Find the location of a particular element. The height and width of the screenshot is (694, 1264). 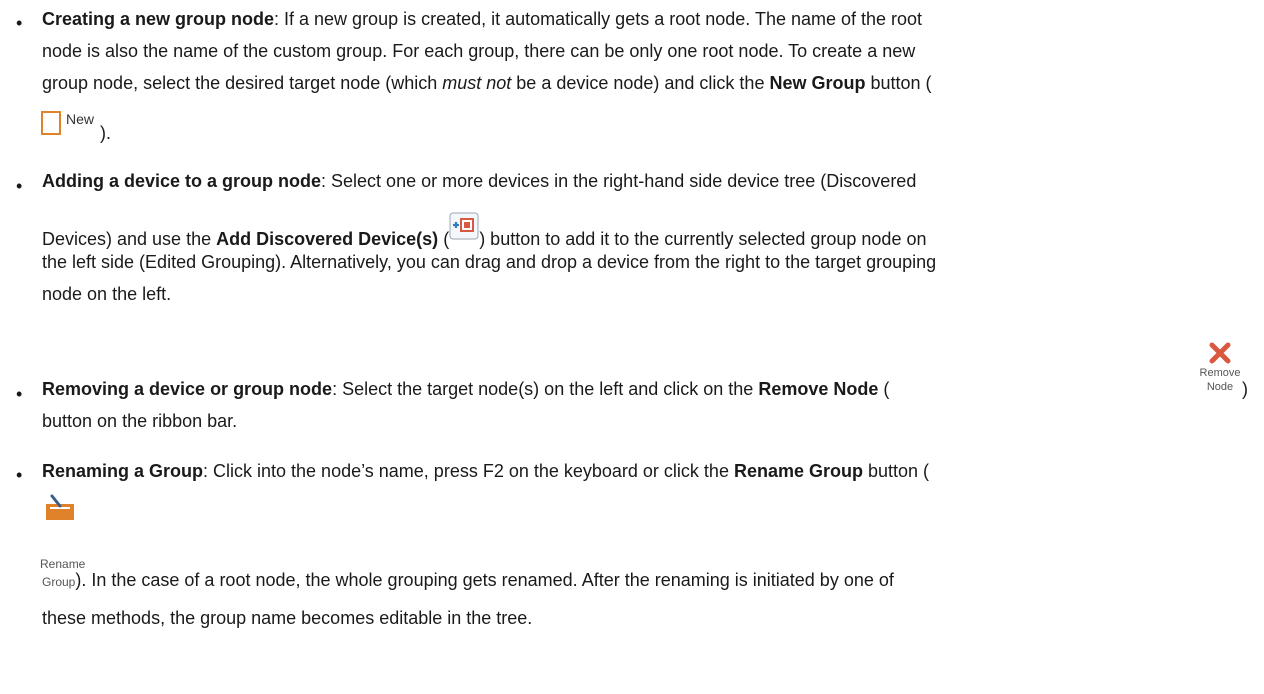

add-discovered-device-icon is located at coordinates (464, 226).